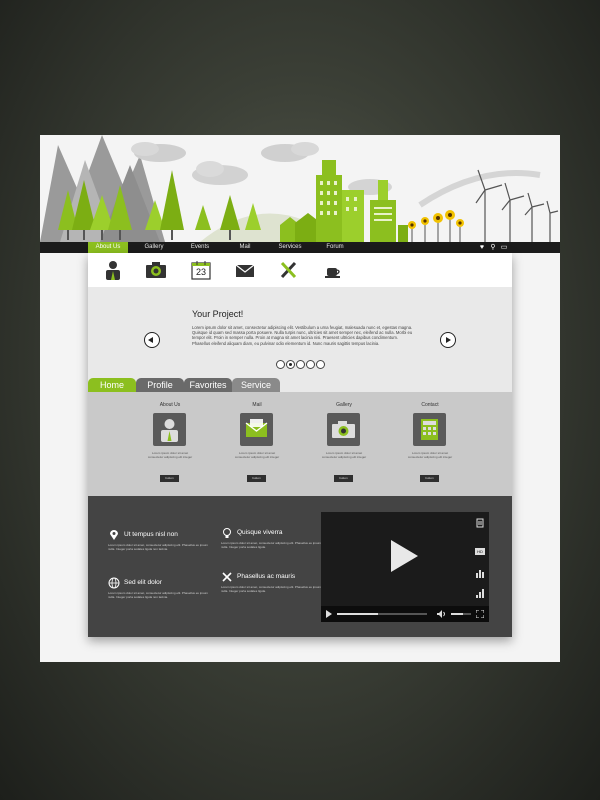 Image resolution: width=600 pixels, height=800 pixels. Describe the element at coordinates (335, 247) in the screenshot. I see `nav-forum: Forum` at that location.